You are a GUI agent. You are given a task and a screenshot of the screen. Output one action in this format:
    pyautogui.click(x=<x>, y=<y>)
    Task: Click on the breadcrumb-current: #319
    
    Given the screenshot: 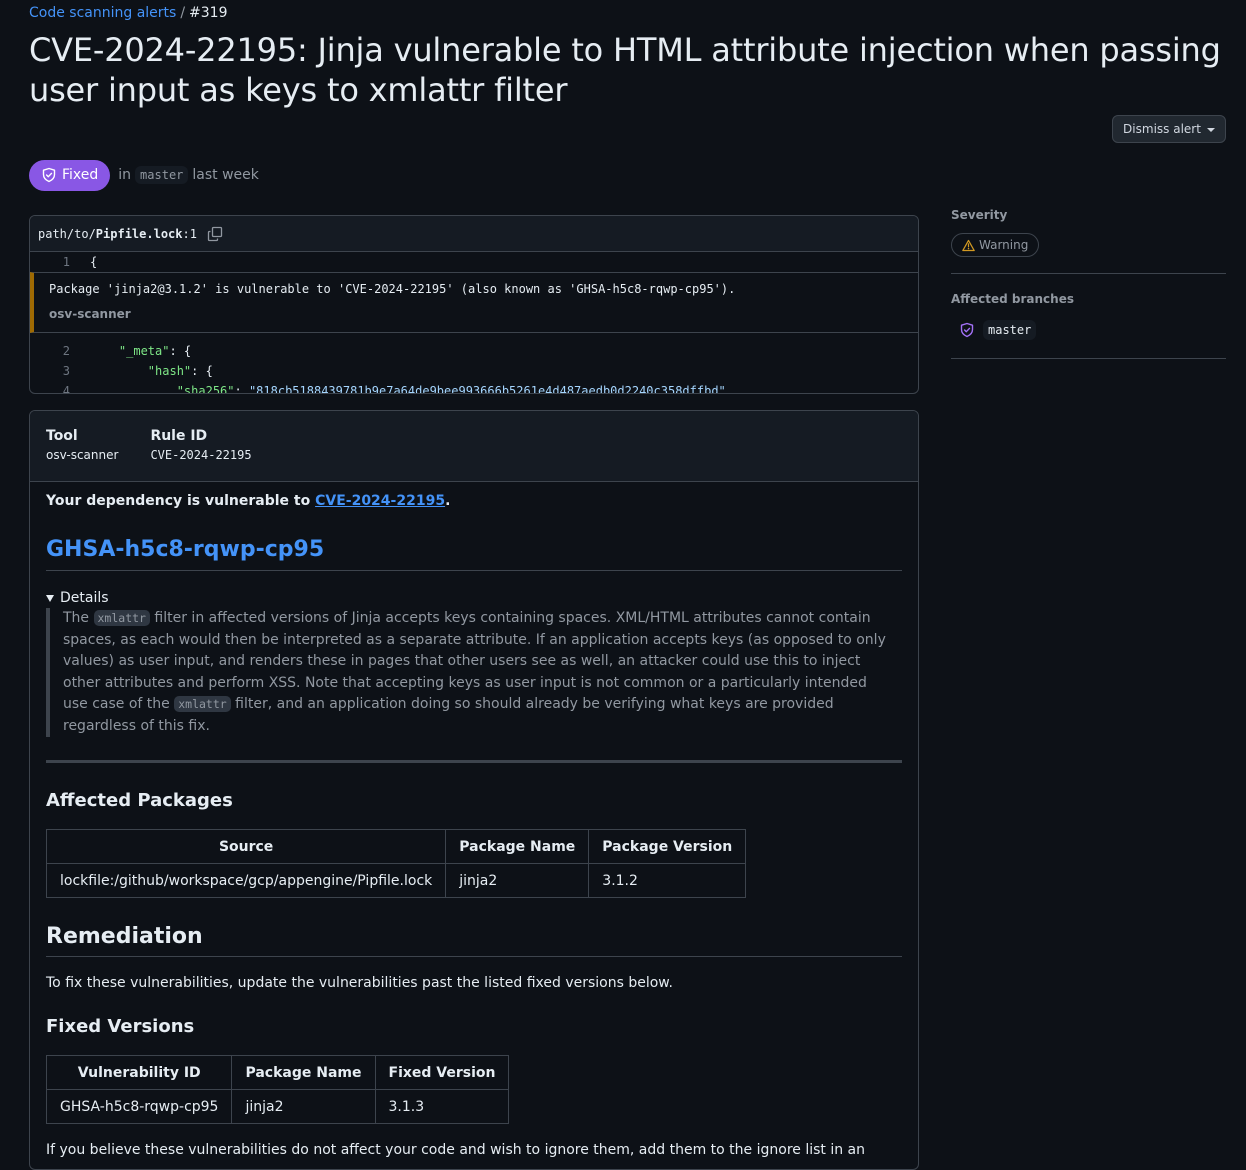 What is the action you would take?
    pyautogui.click(x=208, y=13)
    